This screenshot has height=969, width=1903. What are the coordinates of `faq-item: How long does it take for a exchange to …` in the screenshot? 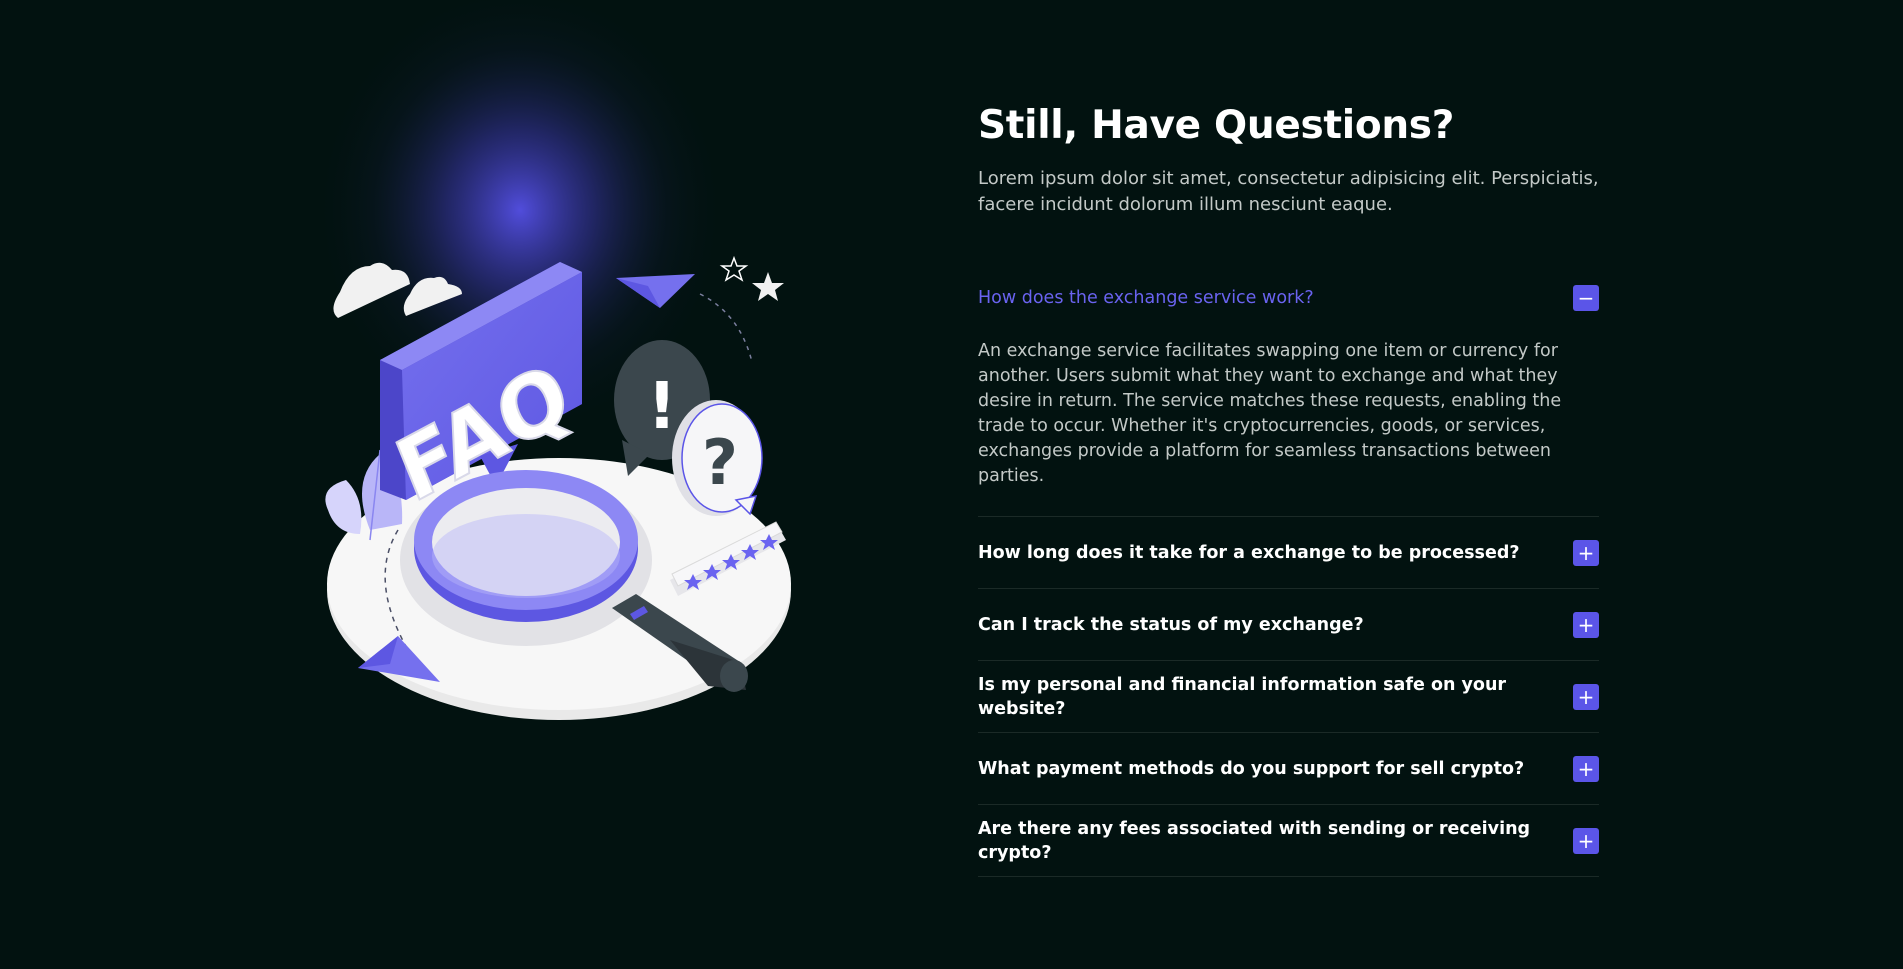 It's located at (1288, 553).